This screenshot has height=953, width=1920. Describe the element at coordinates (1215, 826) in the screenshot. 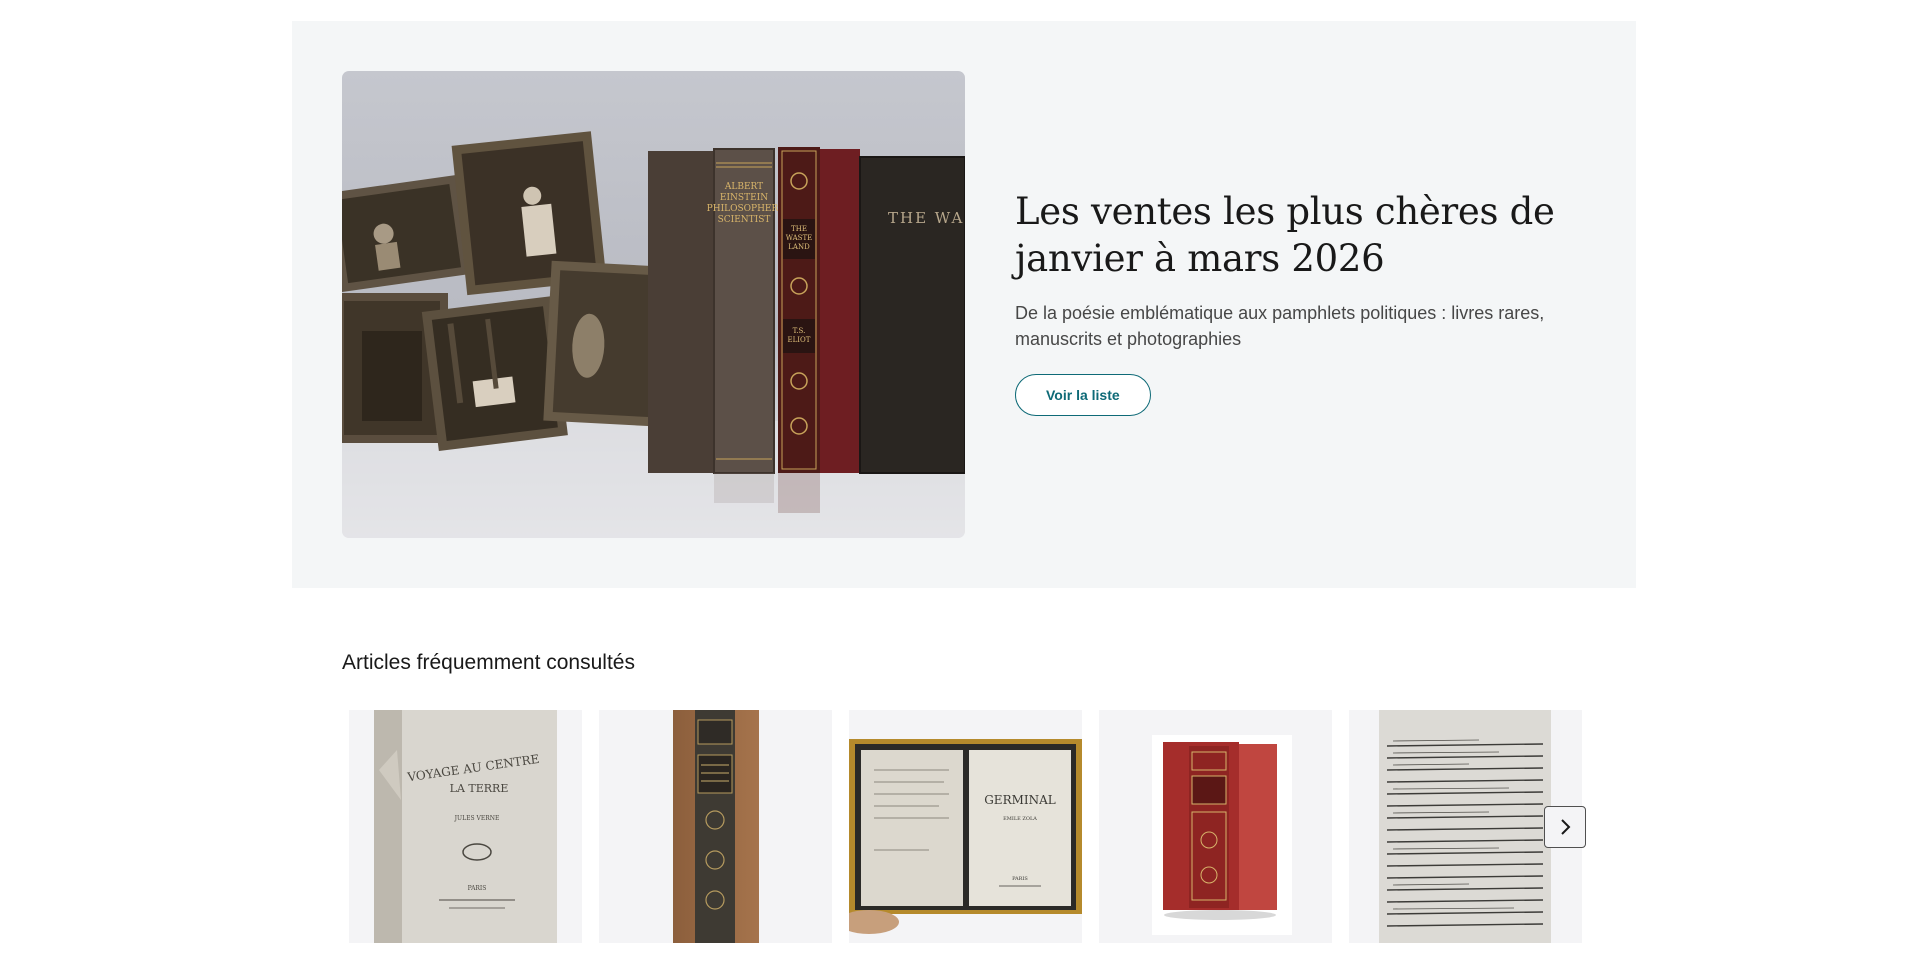

I see `product-card-red-volume` at that location.